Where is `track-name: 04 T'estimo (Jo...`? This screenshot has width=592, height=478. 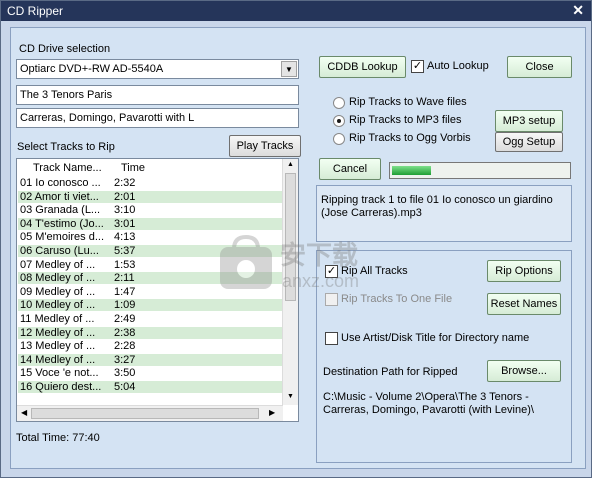 track-name: 04 T'estimo (Jo... is located at coordinates (62, 223).